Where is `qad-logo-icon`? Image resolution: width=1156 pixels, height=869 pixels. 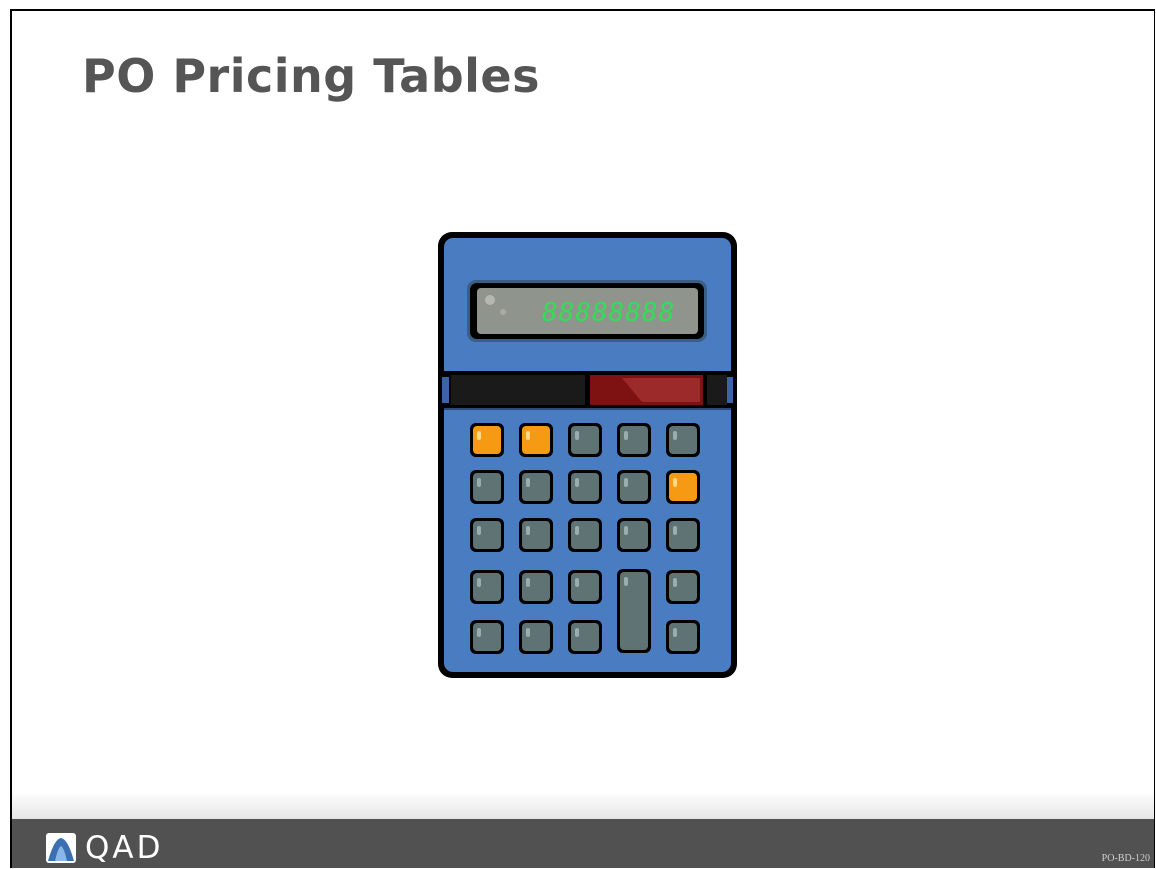
qad-logo-icon is located at coordinates (61, 848).